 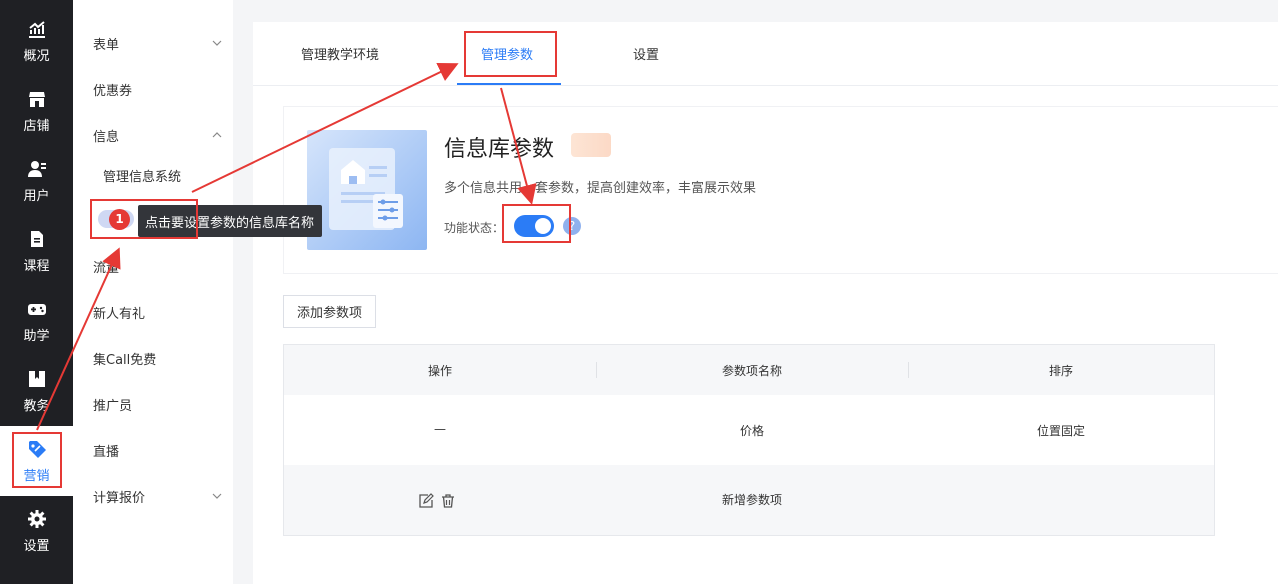 I want to click on submenu-item-info: 信息, so click(x=158, y=135).